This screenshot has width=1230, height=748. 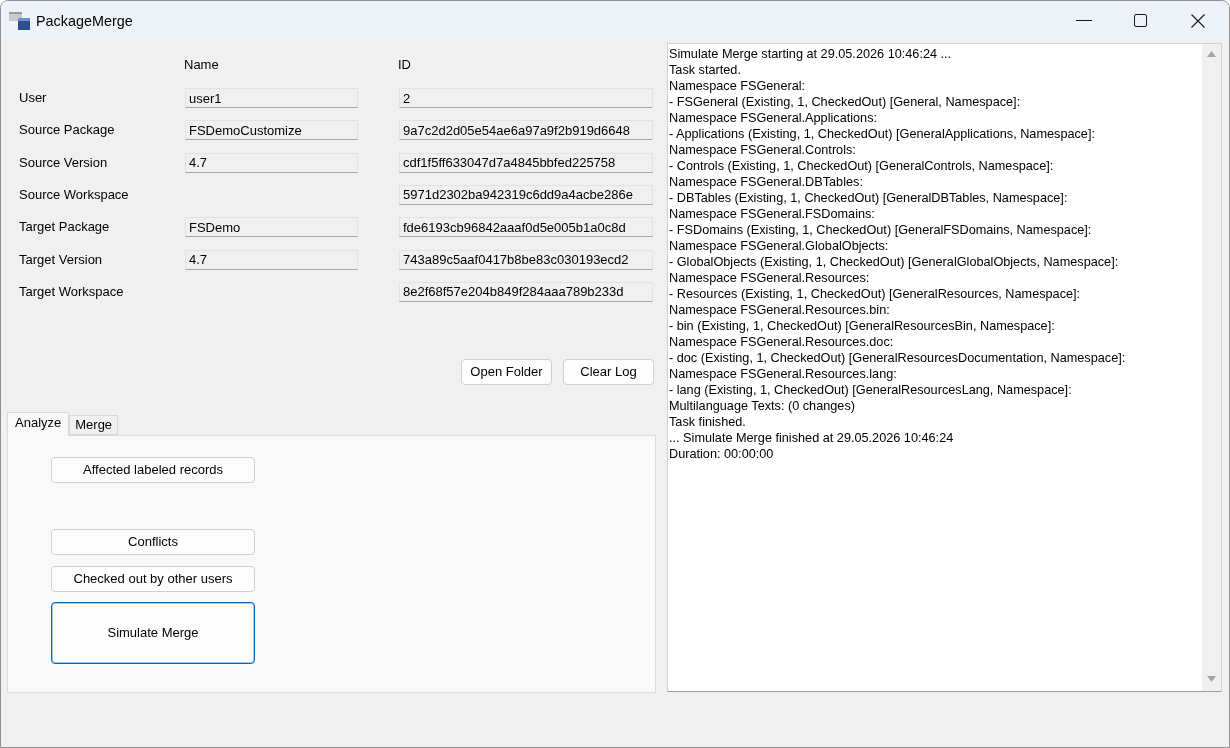 I want to click on app-icon, so click(x=19, y=20).